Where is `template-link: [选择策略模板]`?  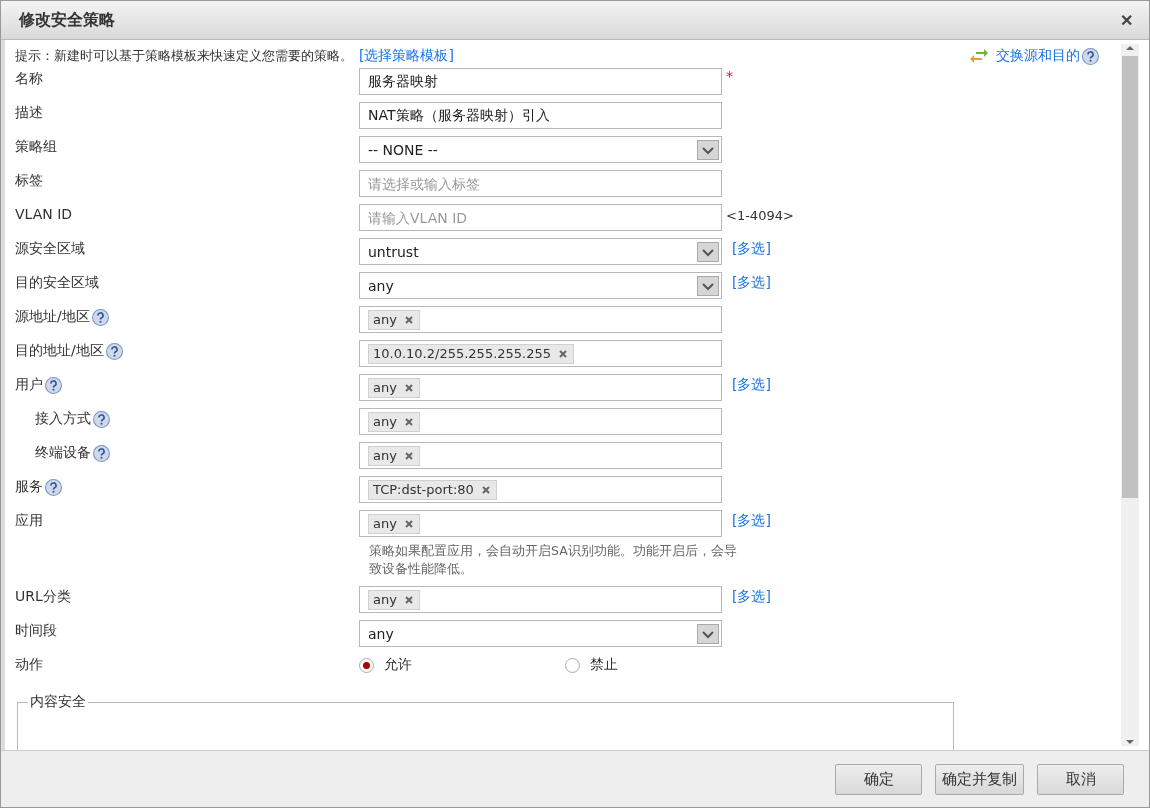 template-link: [选择策略模板] is located at coordinates (406, 56).